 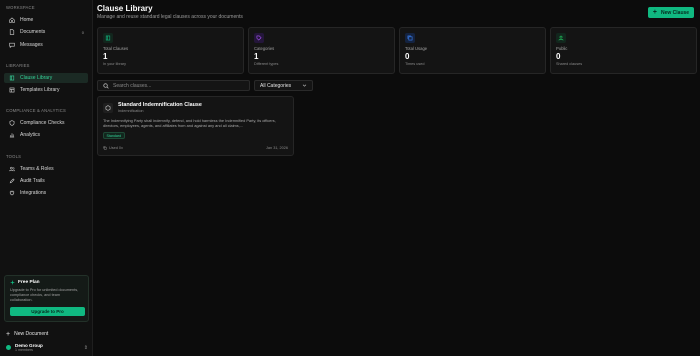 I want to click on clause-footer: Used 0x Jan 31, 2026, so click(x=195, y=148).